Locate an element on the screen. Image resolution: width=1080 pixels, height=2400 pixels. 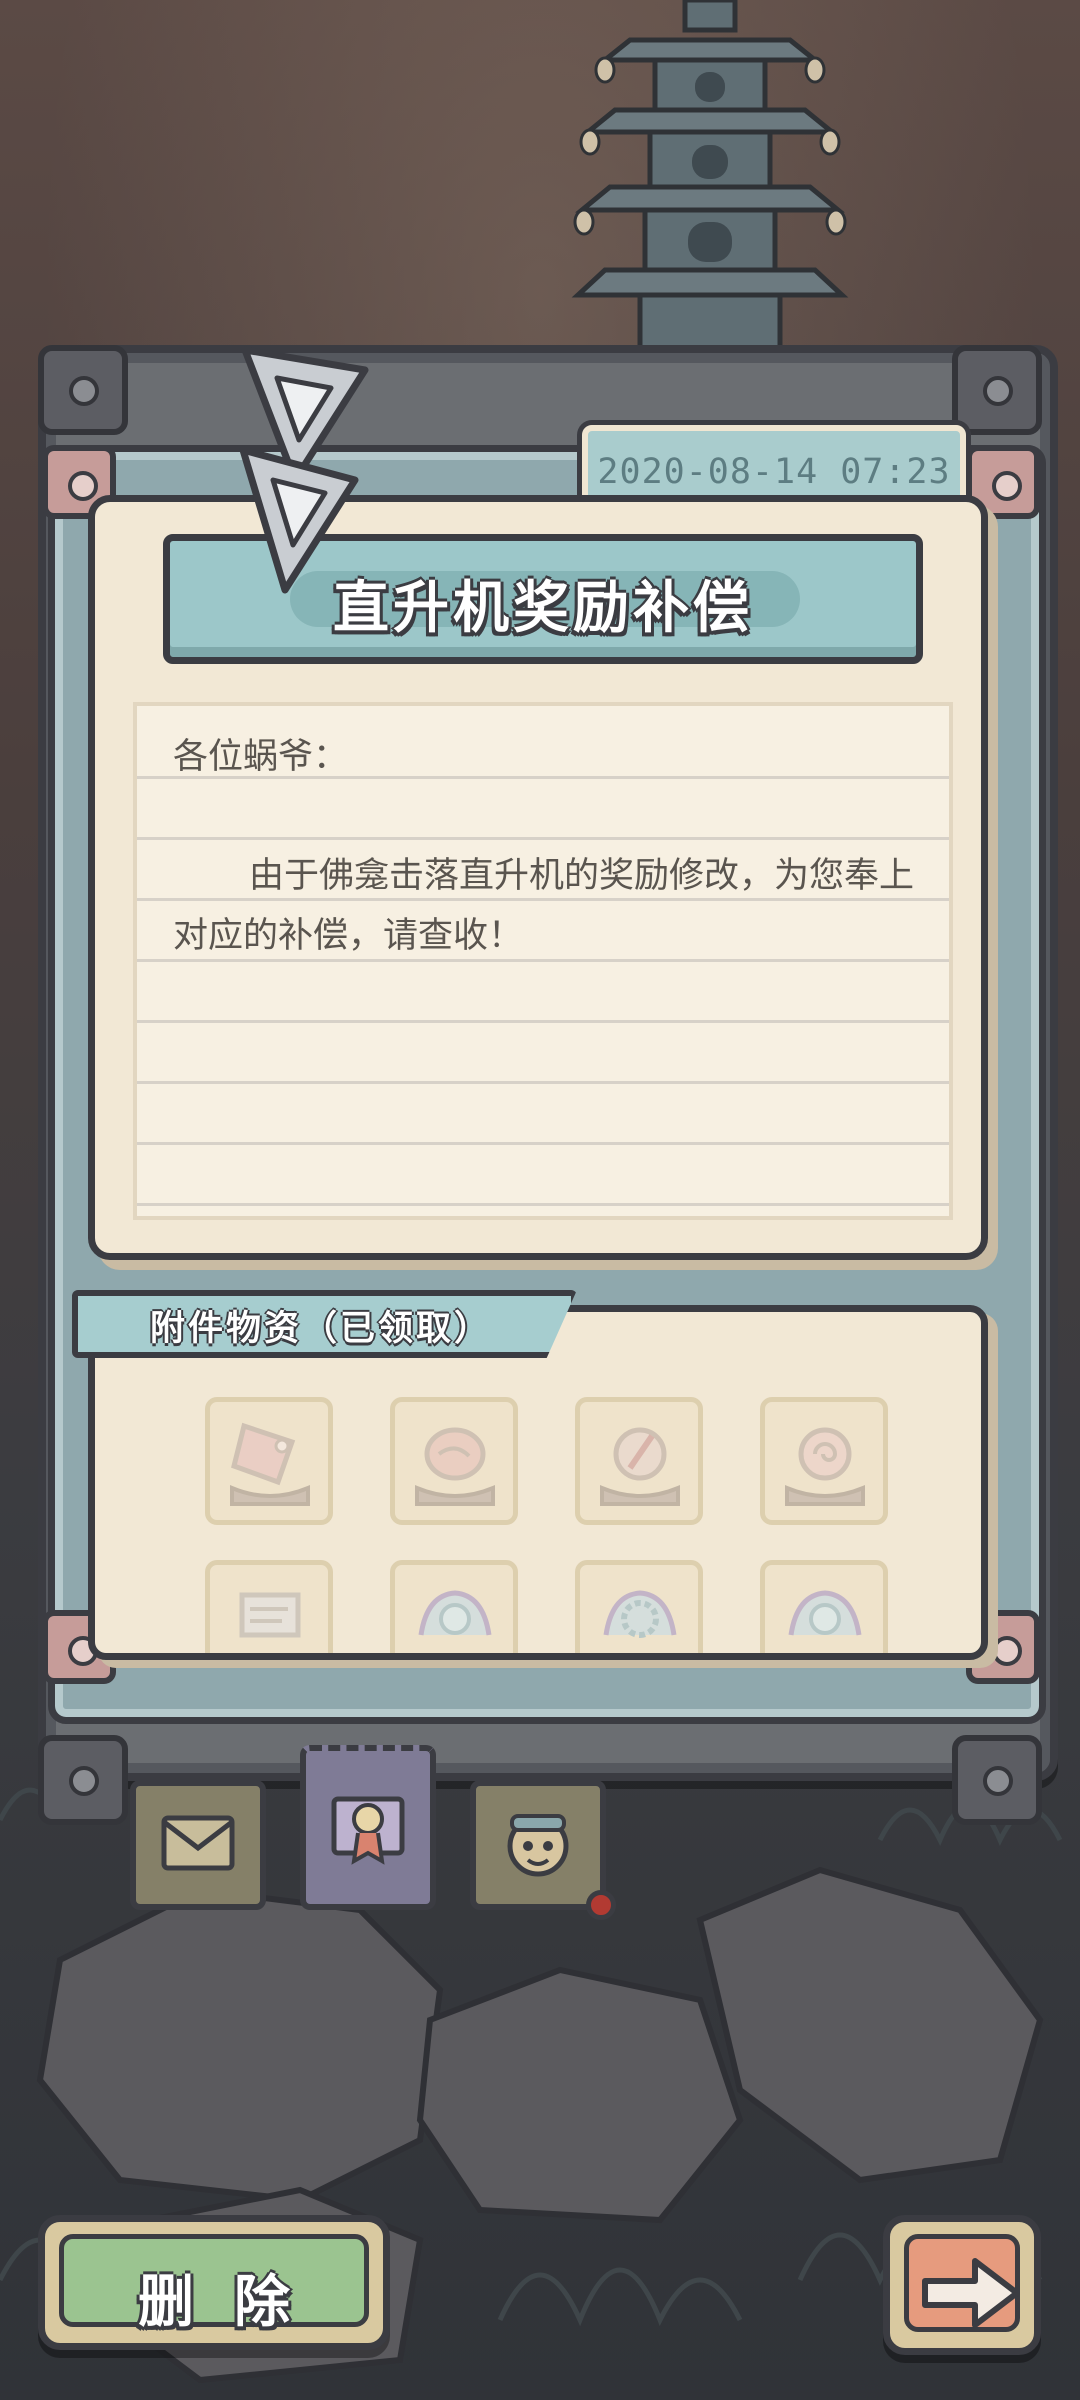
reward-envelope-icon is located at coordinates (368, 1830).